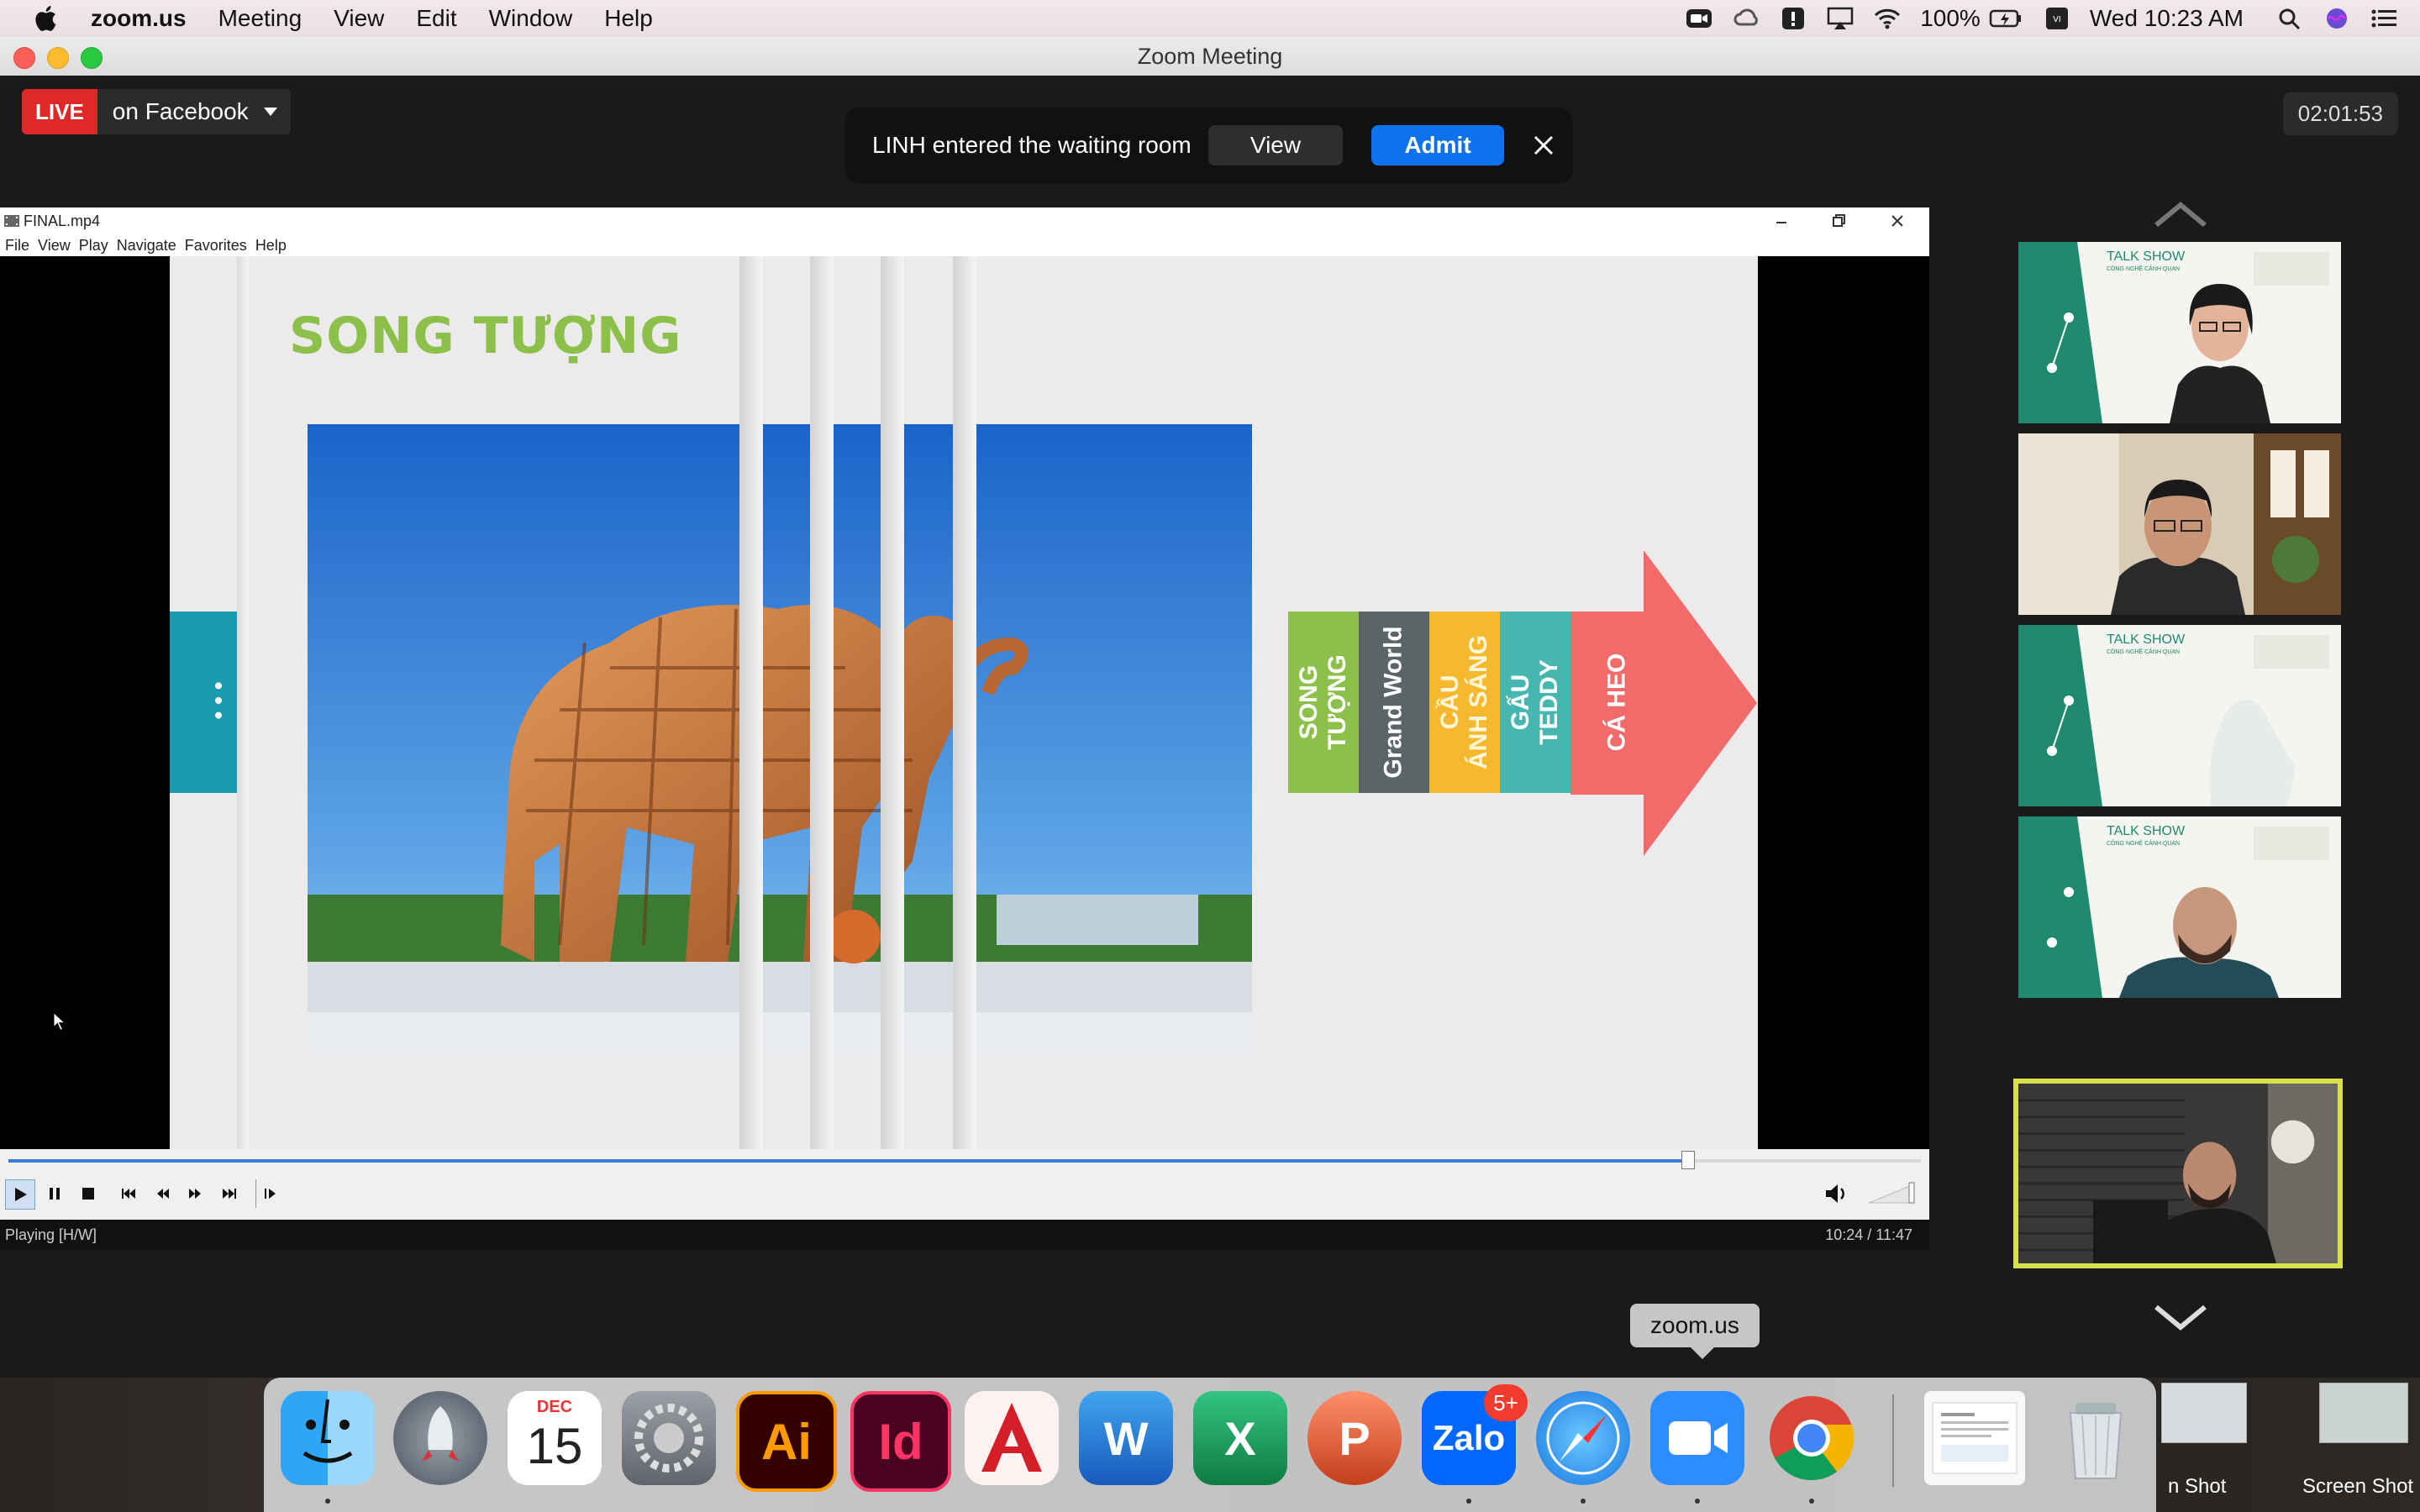  I want to click on gallery-scroll-down-icon, so click(2180, 1318).